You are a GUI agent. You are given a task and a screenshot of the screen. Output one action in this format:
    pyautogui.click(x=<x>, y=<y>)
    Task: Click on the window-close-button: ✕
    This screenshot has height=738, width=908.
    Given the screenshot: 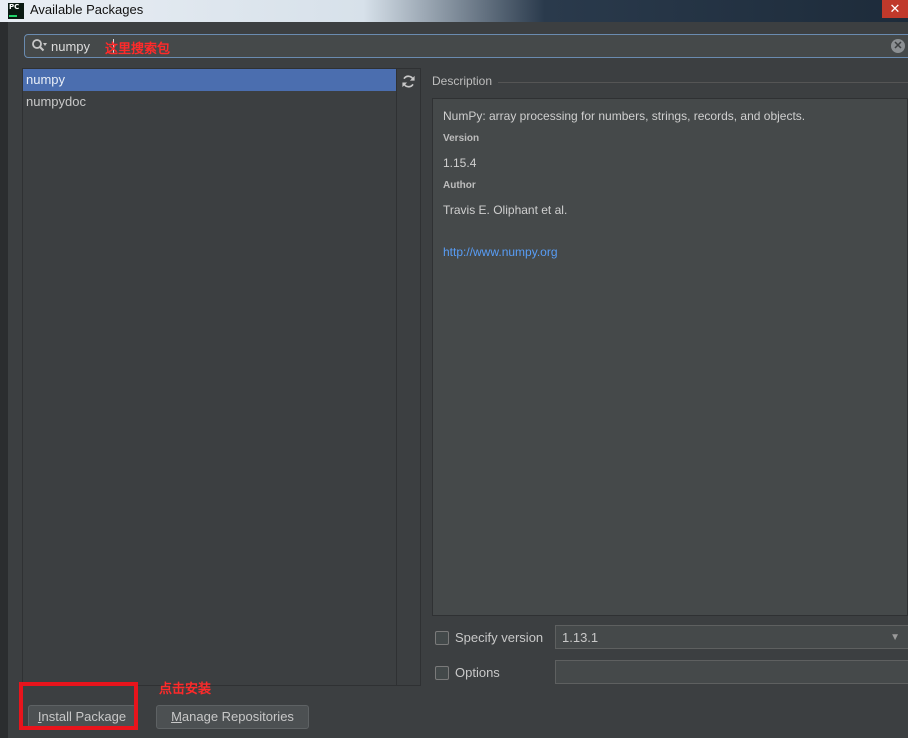 What is the action you would take?
    pyautogui.click(x=895, y=9)
    